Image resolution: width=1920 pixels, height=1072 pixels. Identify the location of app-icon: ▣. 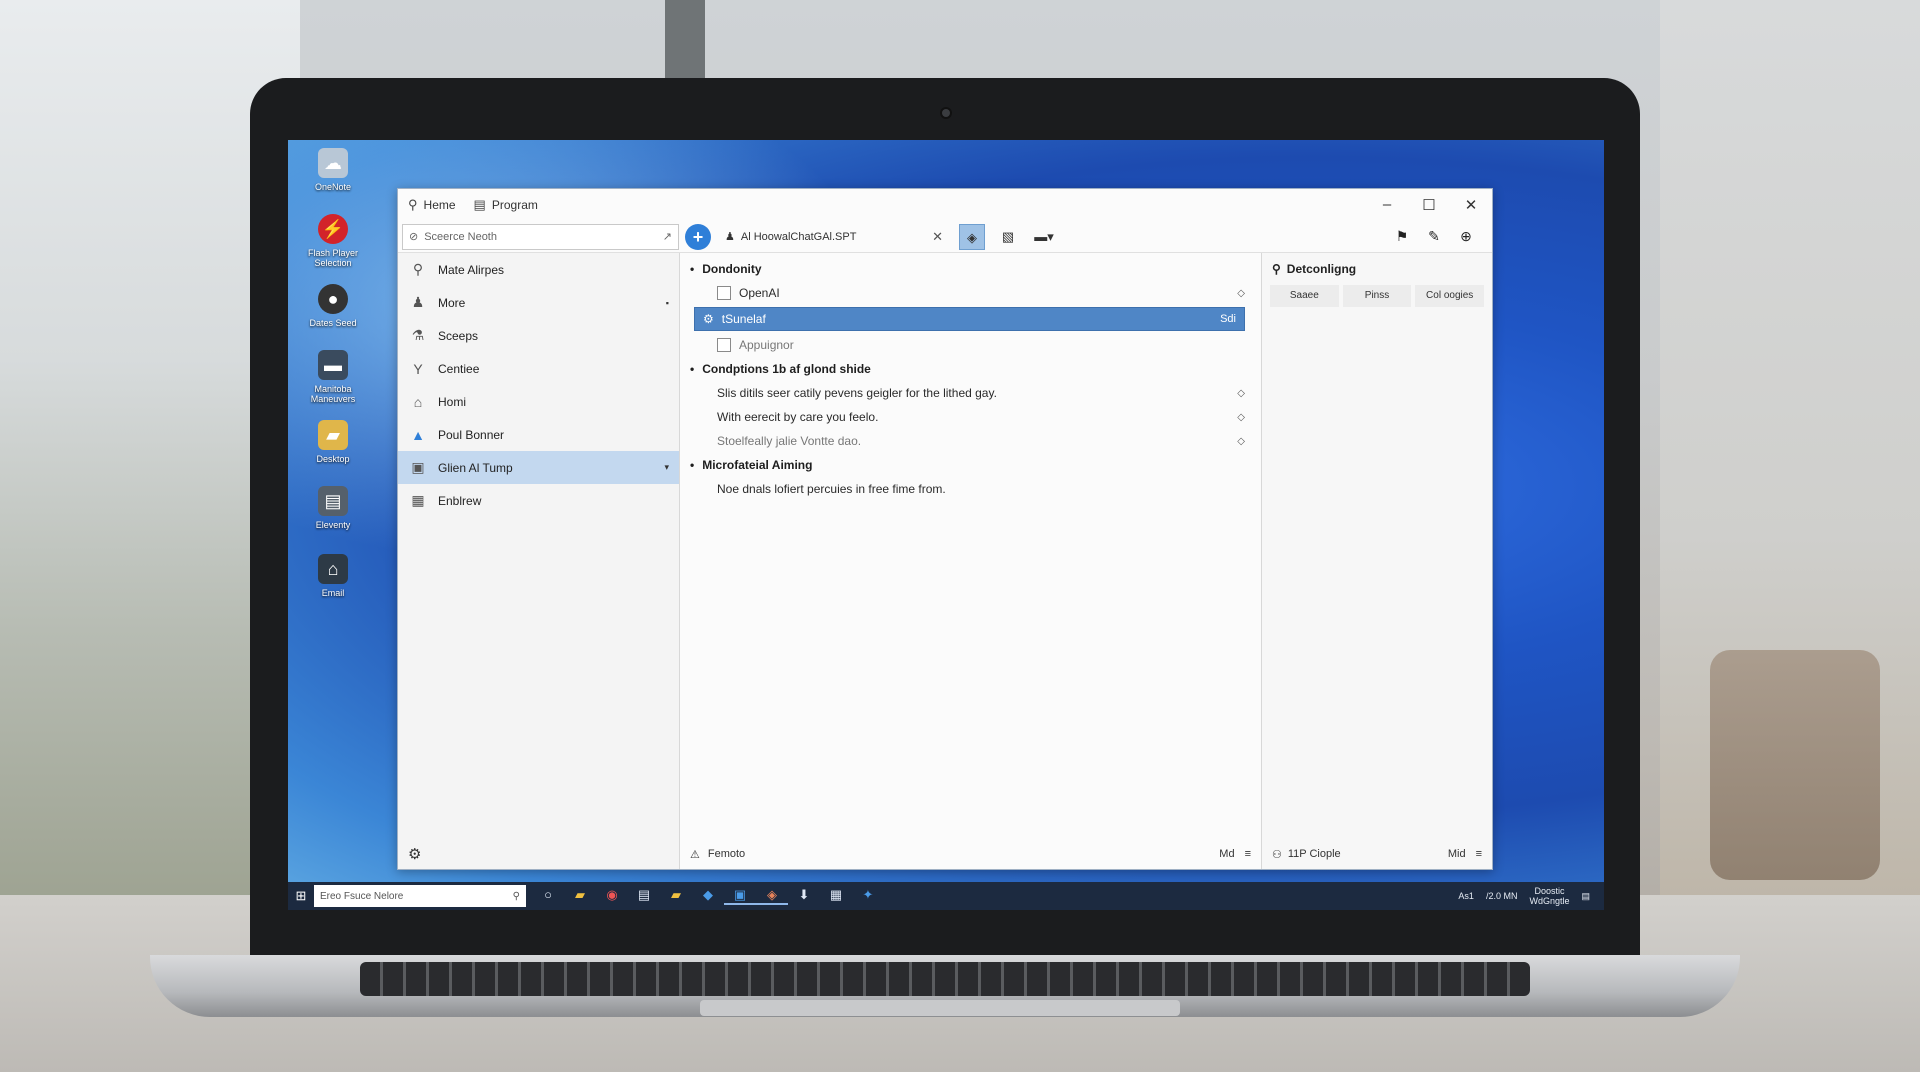
(418, 467).